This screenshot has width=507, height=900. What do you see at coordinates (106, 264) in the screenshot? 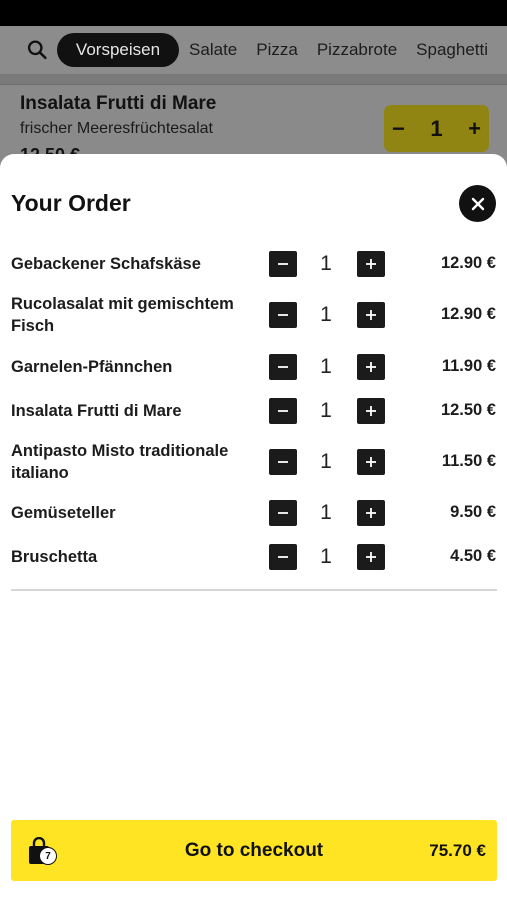
I see `order-item-name: Gebackener Schafskäse` at bounding box center [106, 264].